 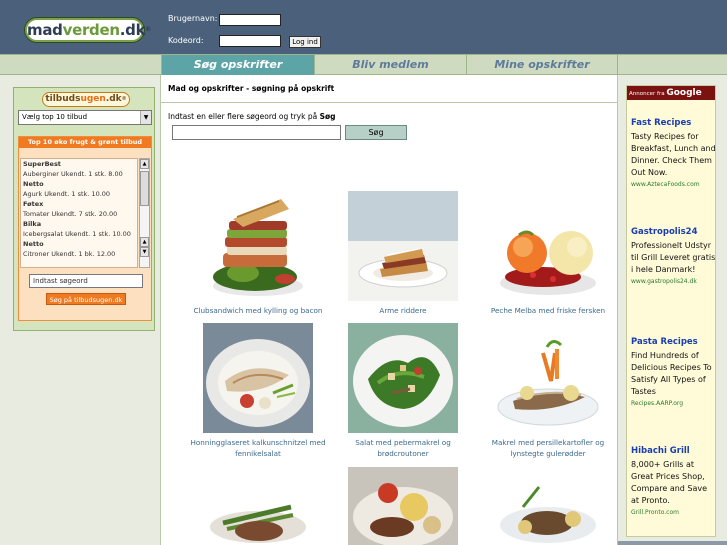 What do you see at coordinates (144, 242) in the screenshot?
I see `scroll-up-icon-lower: ▲` at bounding box center [144, 242].